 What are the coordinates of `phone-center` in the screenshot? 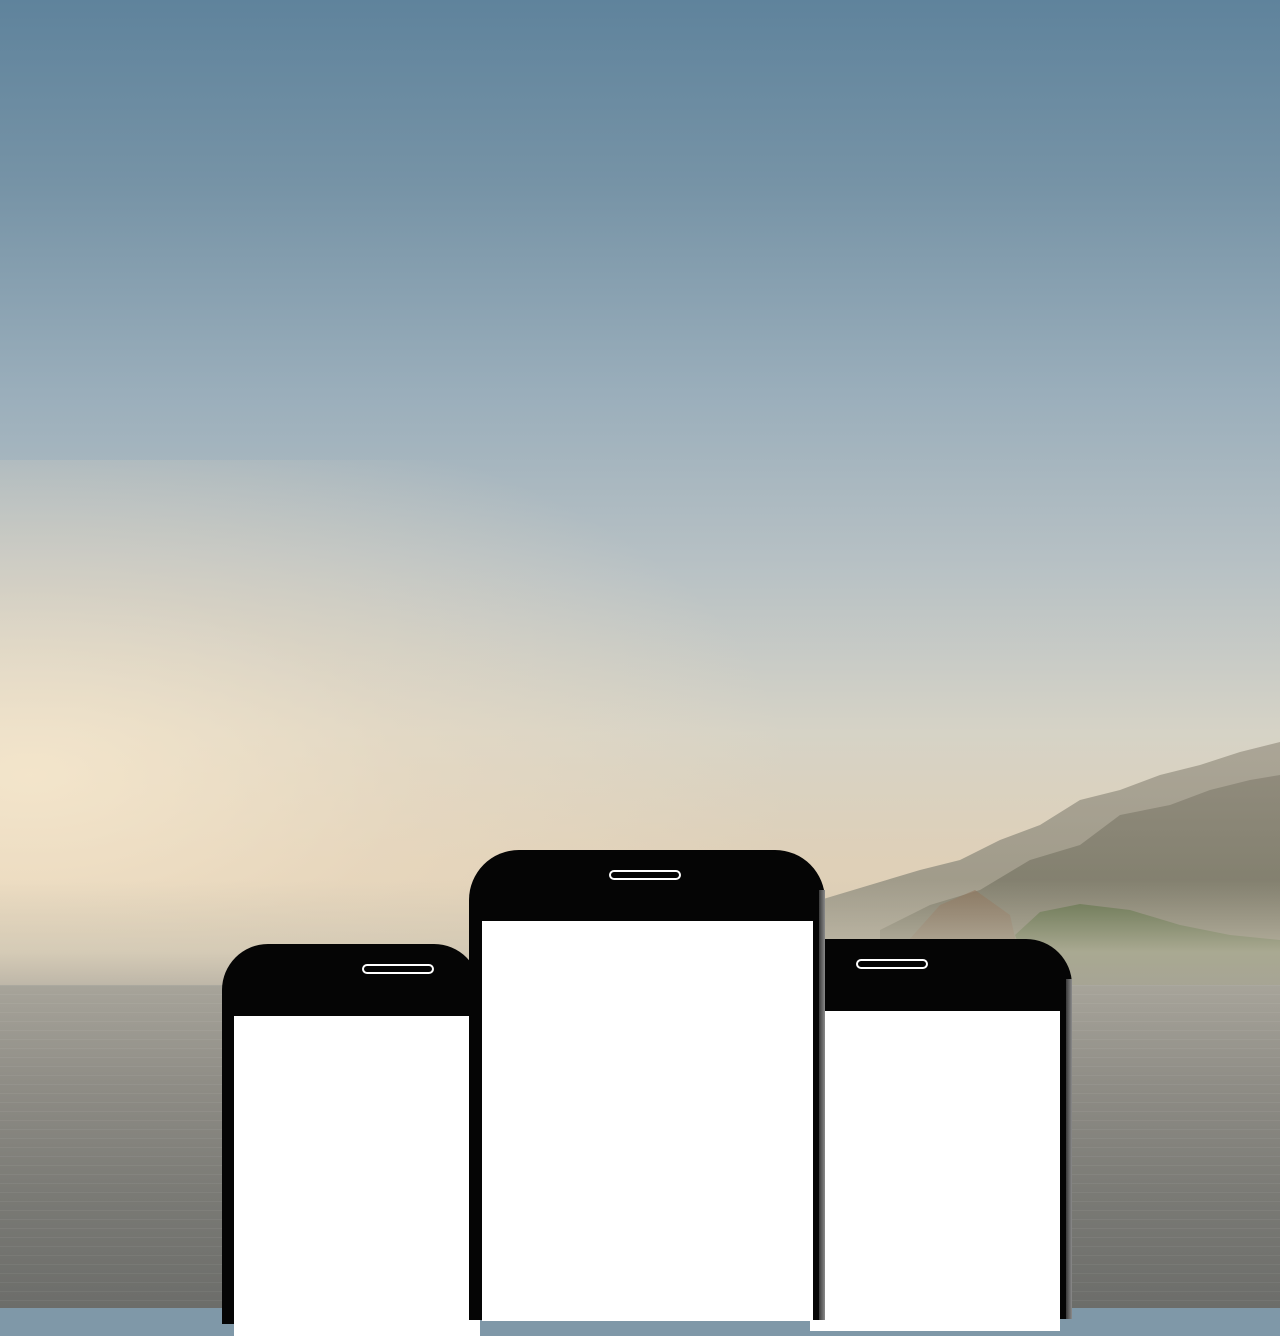 It's located at (647, 1085).